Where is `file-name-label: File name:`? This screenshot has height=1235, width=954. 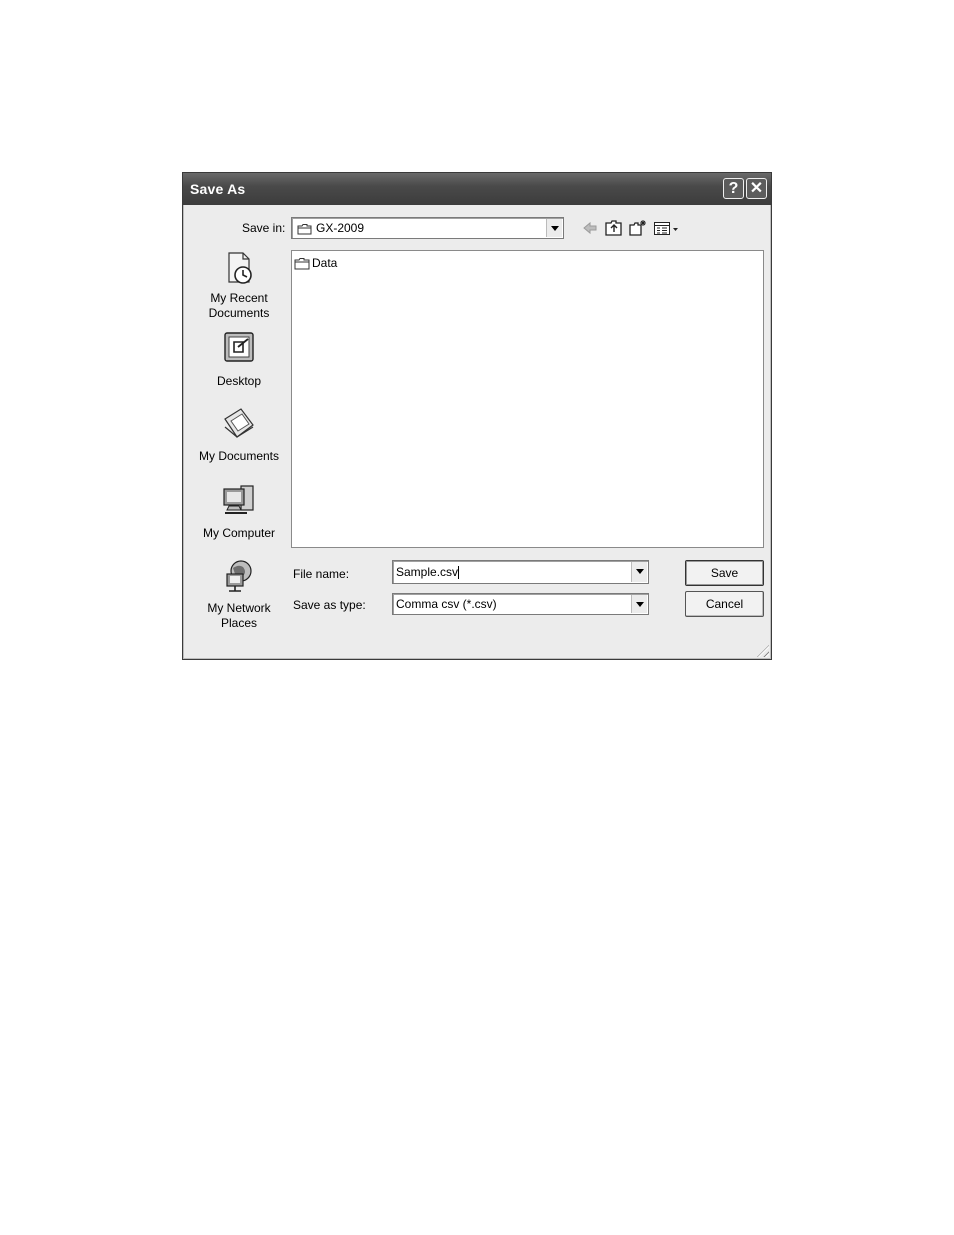 file-name-label: File name: is located at coordinates (321, 574).